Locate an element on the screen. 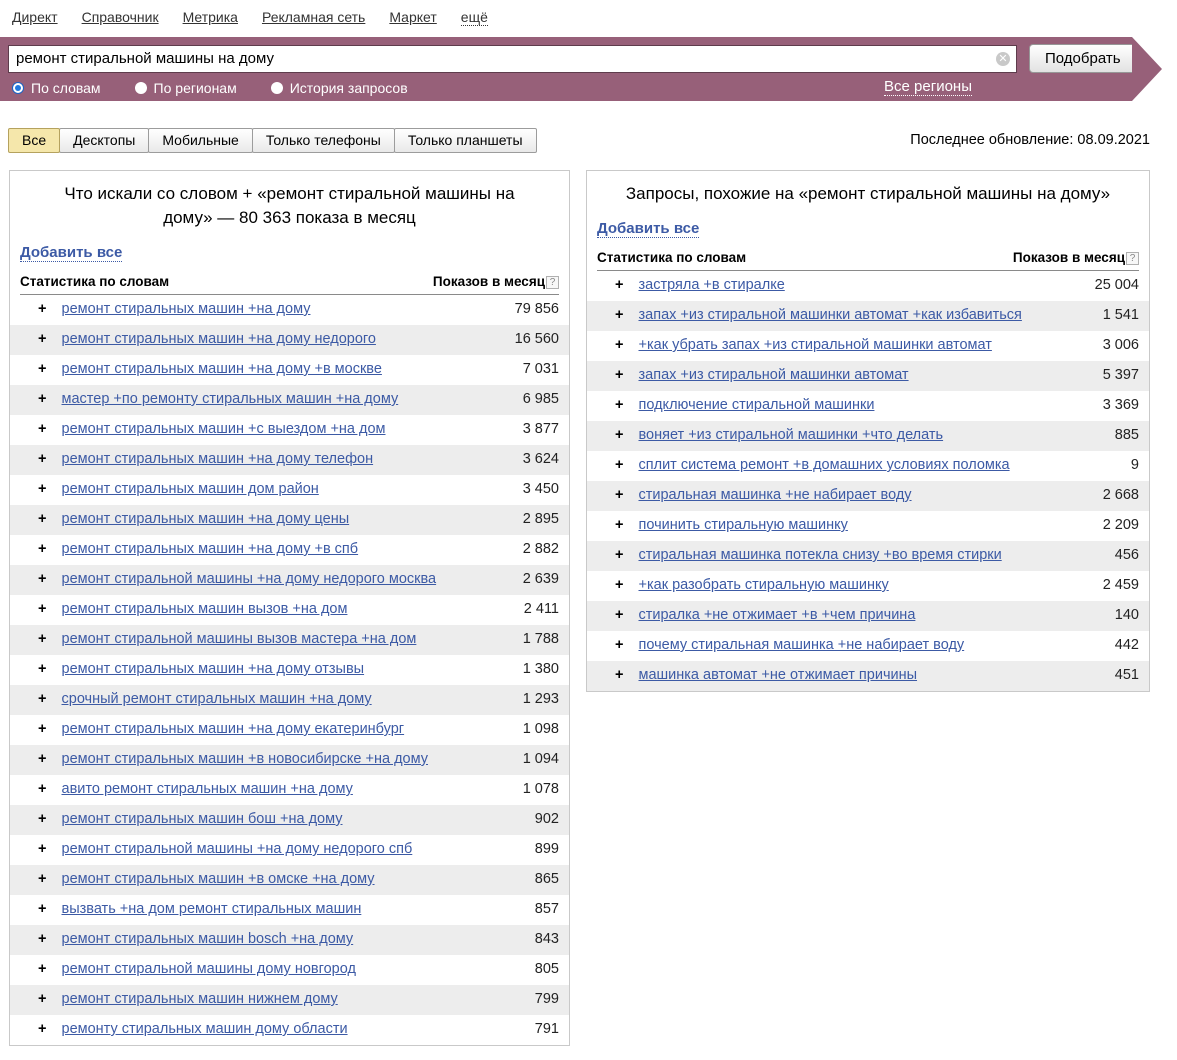 This screenshot has height=1060, width=1177. keyword-link: запах +из стиральной машинки автомат is located at coordinates (774, 375).